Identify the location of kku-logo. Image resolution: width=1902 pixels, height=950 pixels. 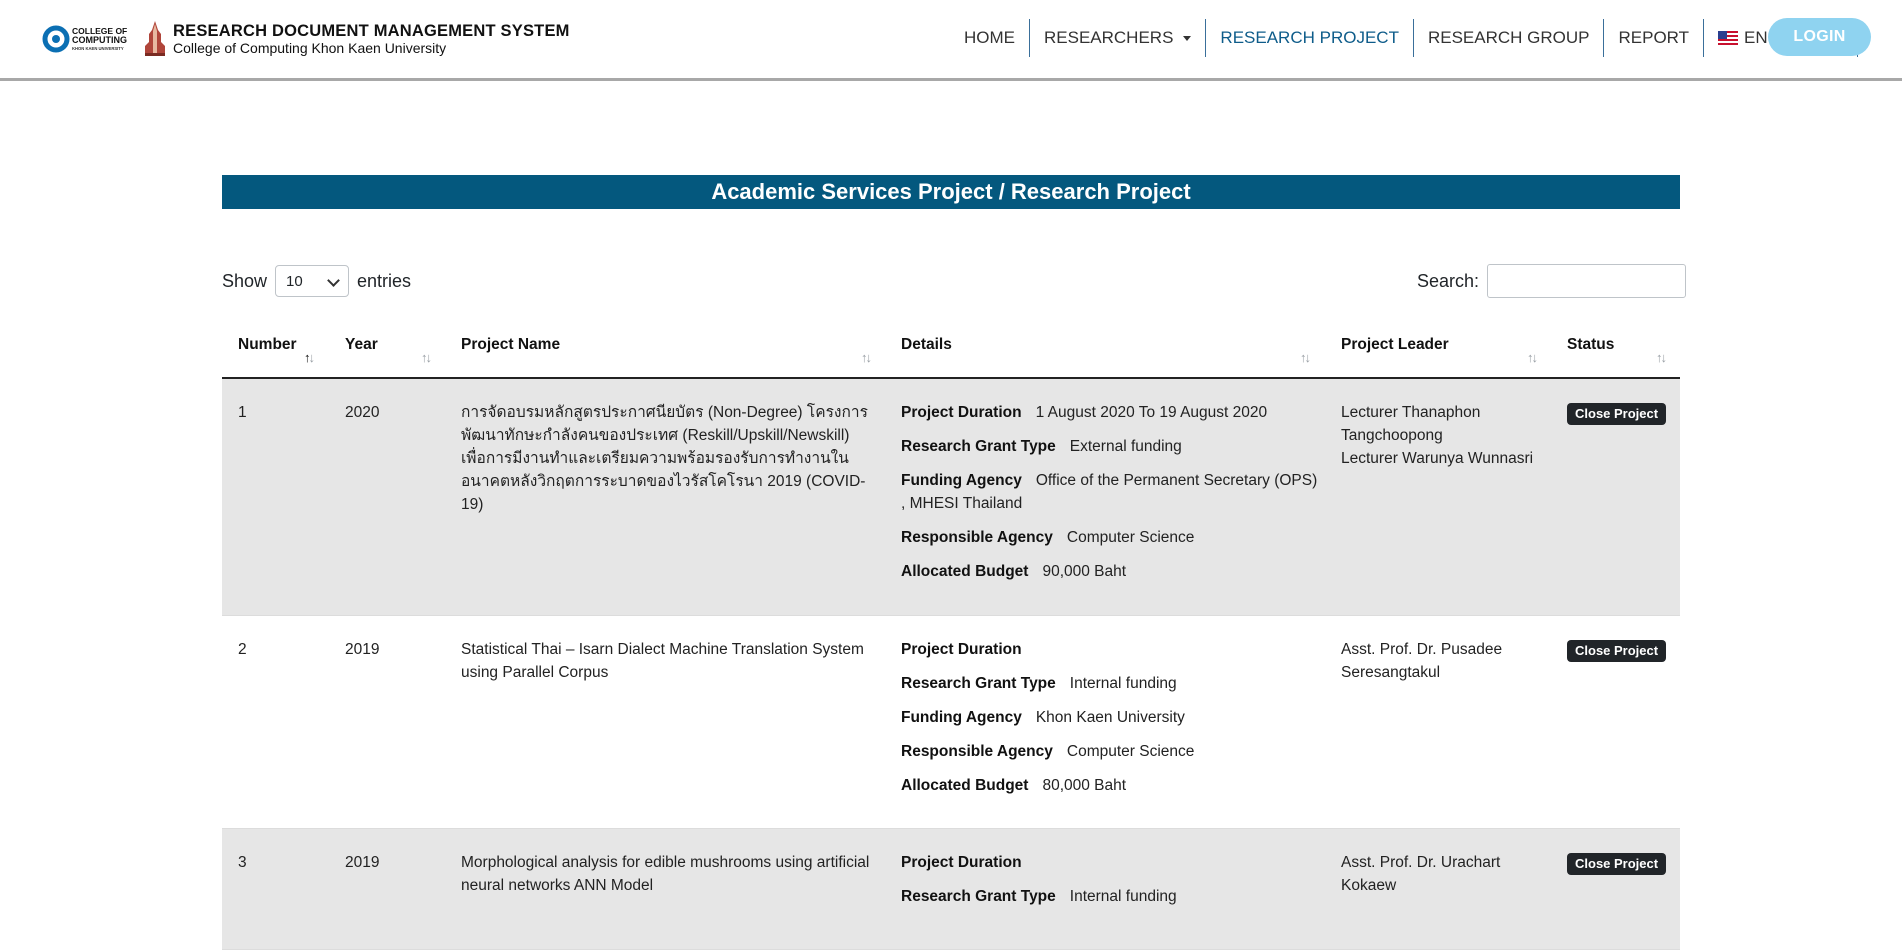
(155, 38).